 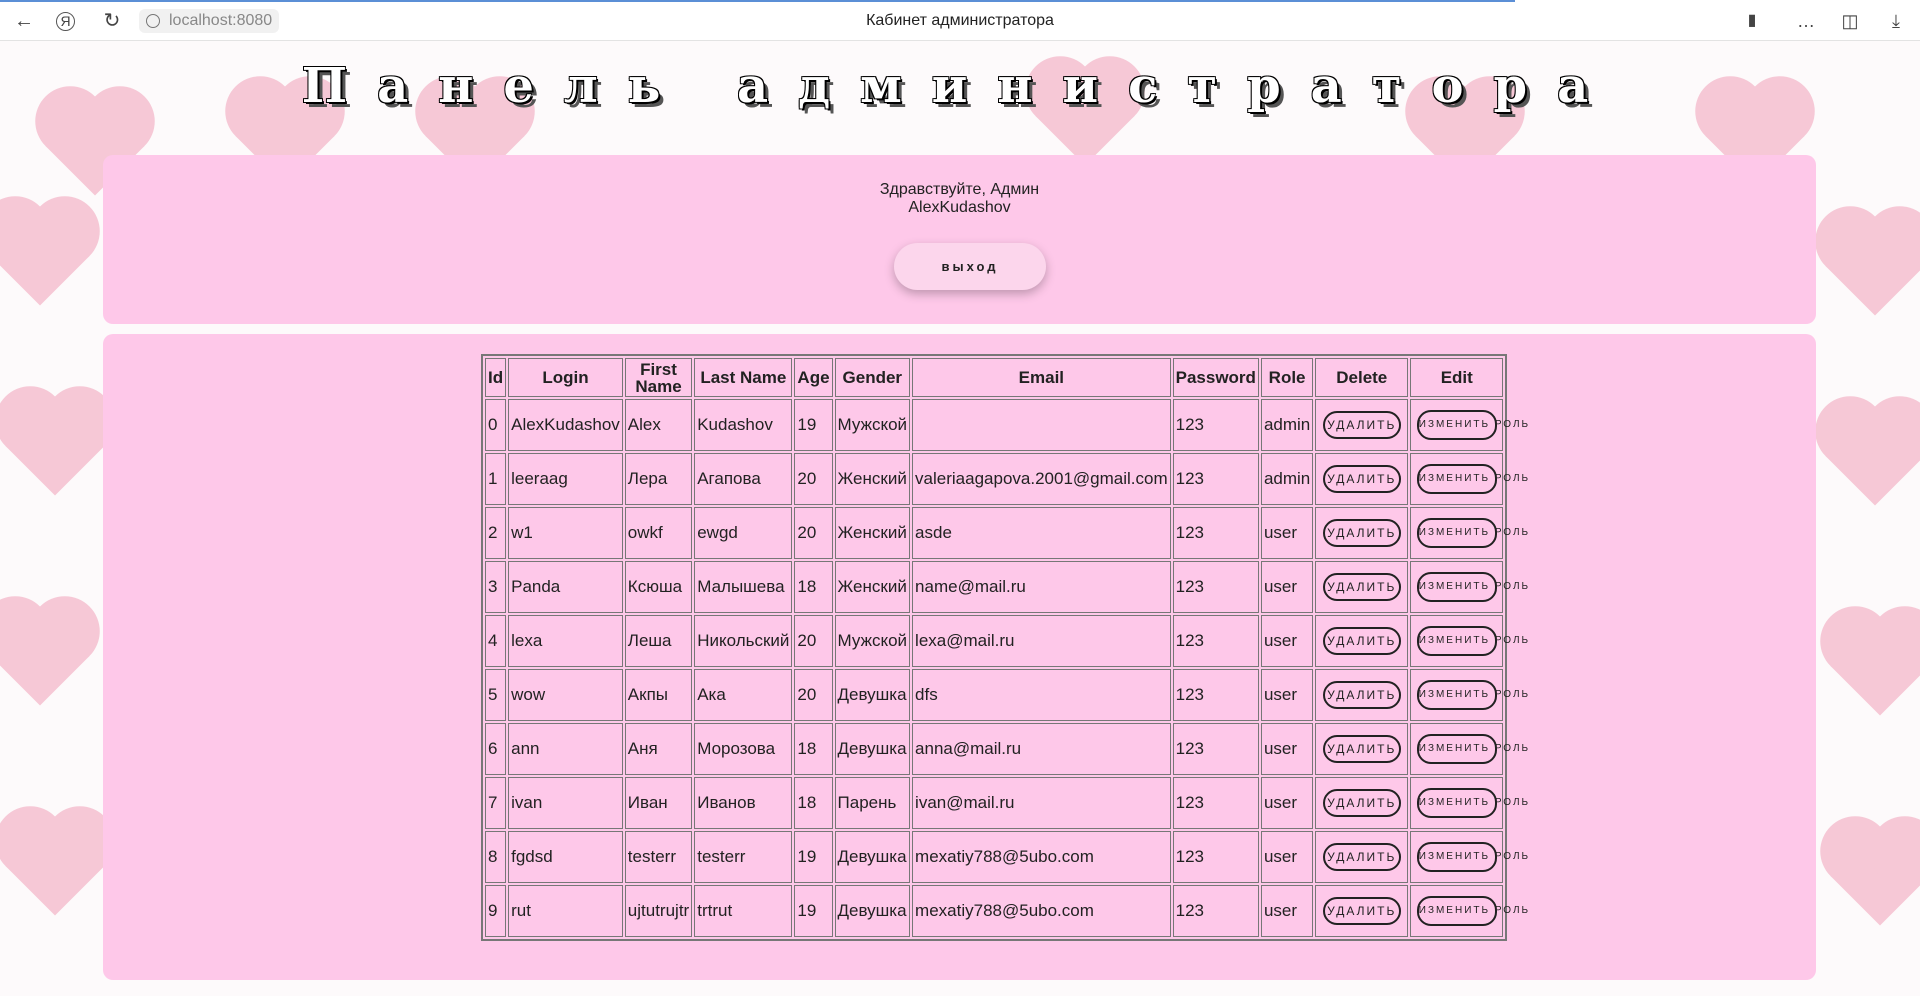 I want to click on cell-last-name: Kudashov, so click(x=743, y=425).